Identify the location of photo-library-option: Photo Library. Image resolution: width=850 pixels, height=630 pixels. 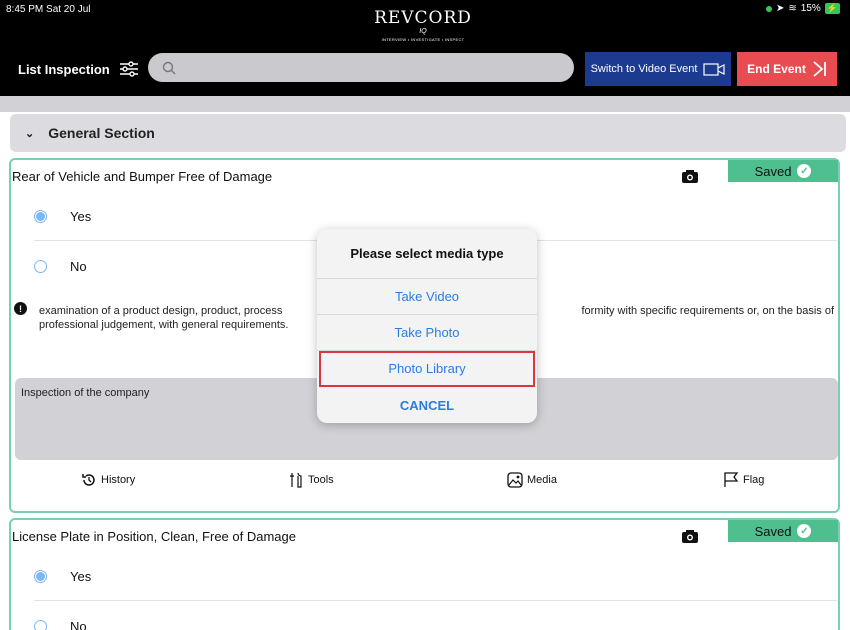
(427, 369).